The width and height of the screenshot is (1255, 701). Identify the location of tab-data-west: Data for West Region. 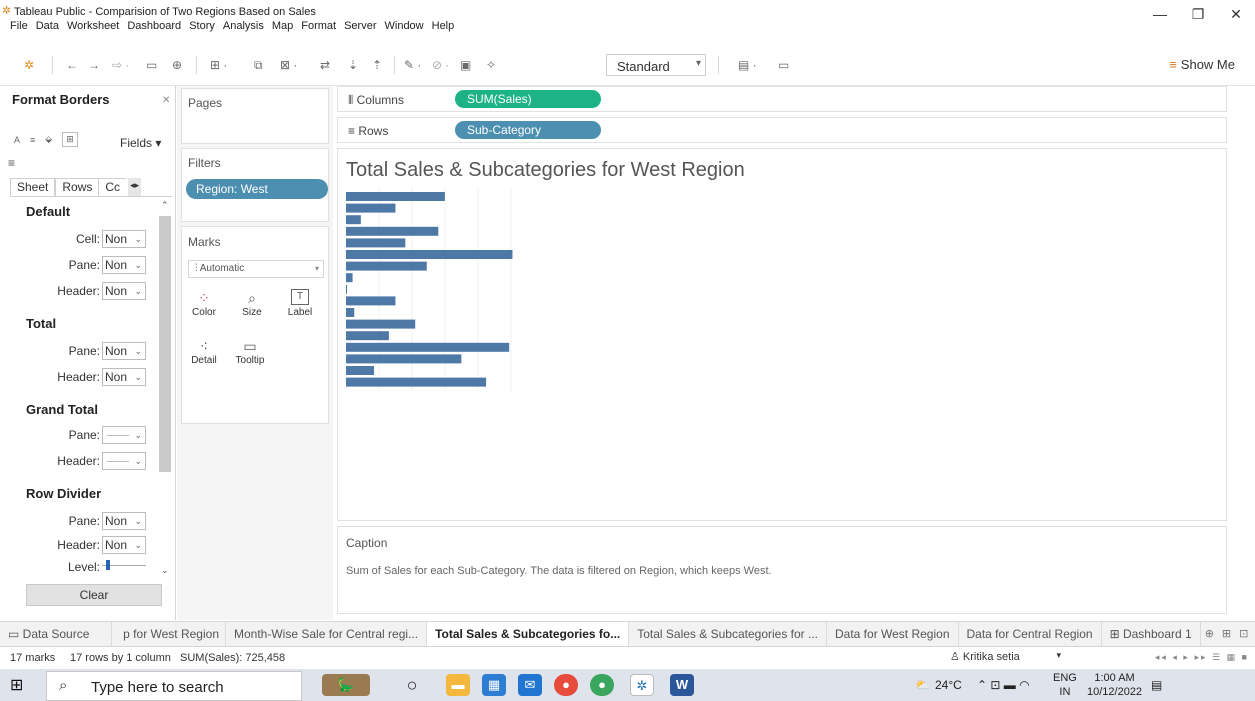
(893, 634).